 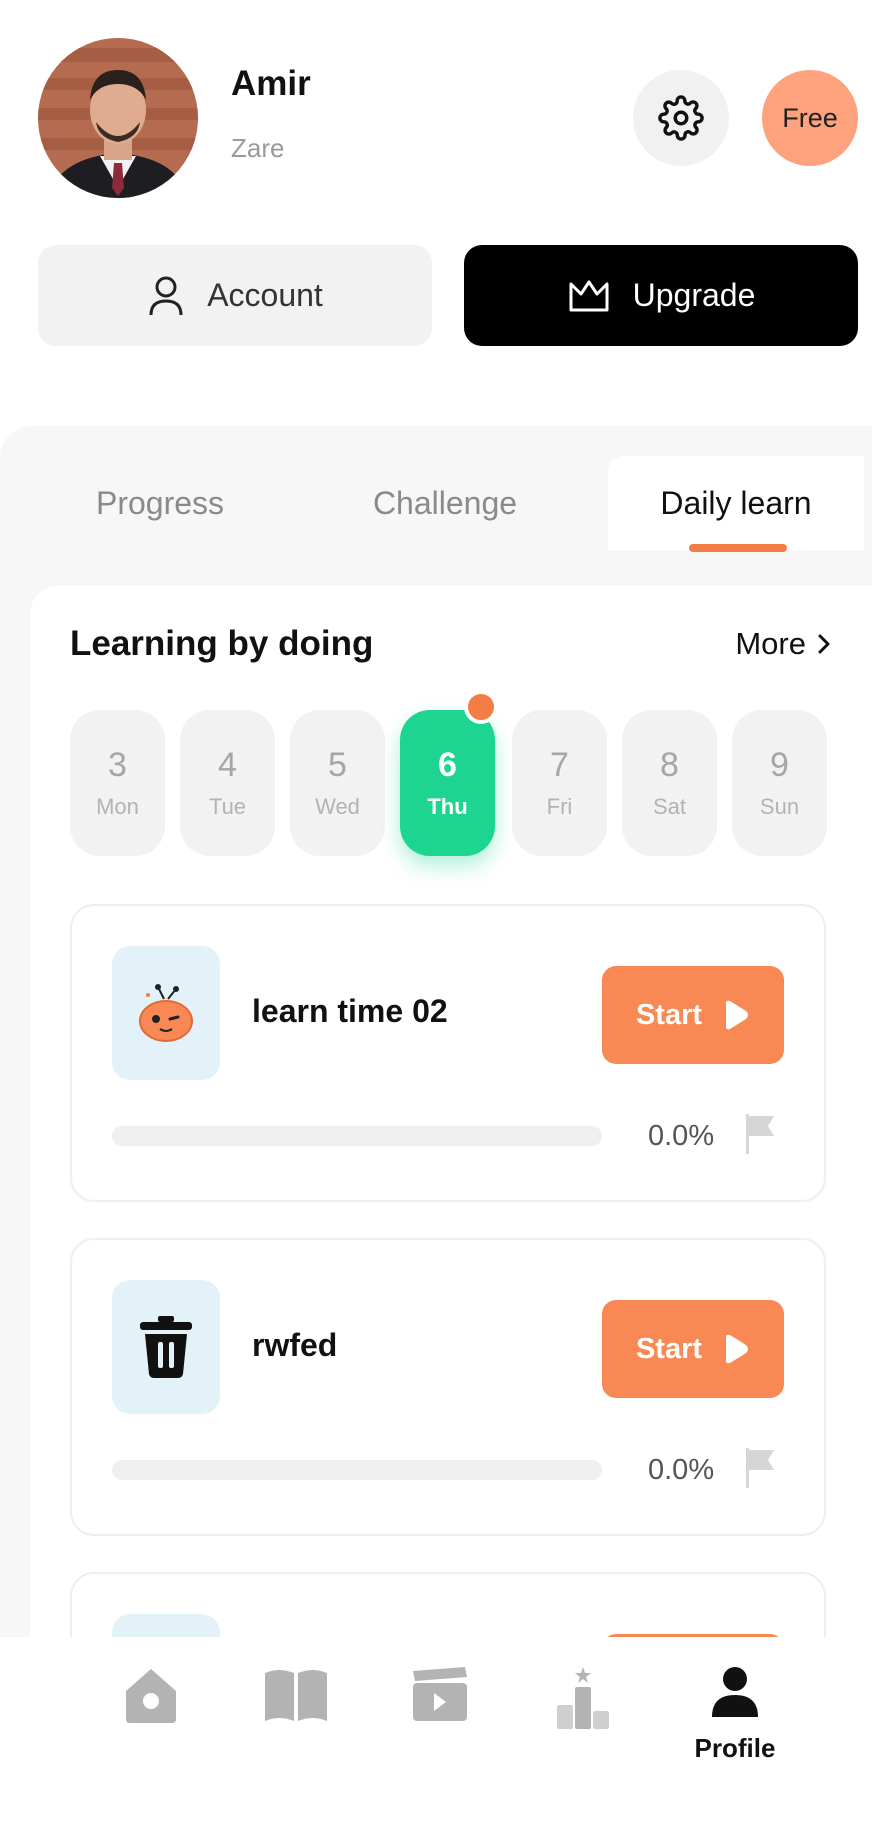 I want to click on day-item: 4 Tue, so click(x=227, y=783).